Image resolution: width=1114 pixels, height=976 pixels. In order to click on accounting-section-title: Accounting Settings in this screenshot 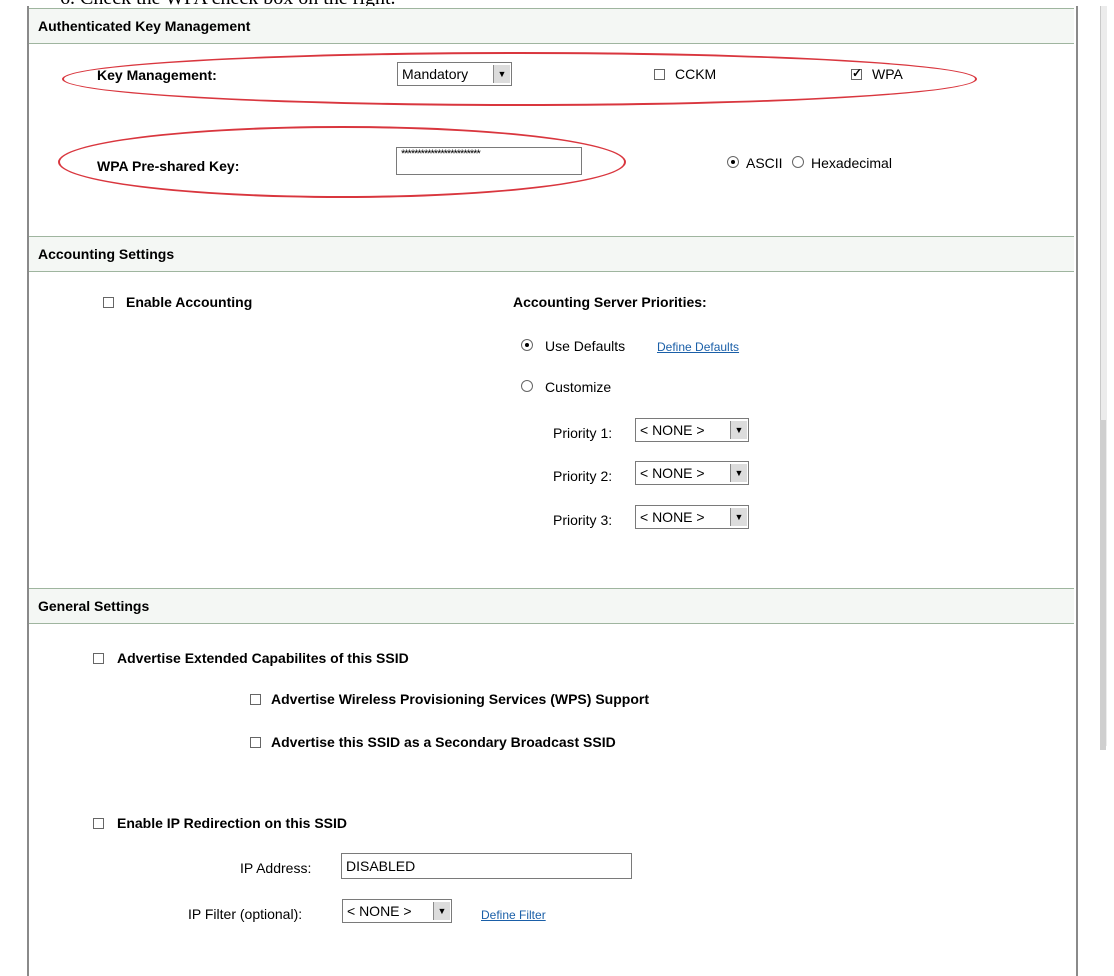, I will do `click(106, 254)`.